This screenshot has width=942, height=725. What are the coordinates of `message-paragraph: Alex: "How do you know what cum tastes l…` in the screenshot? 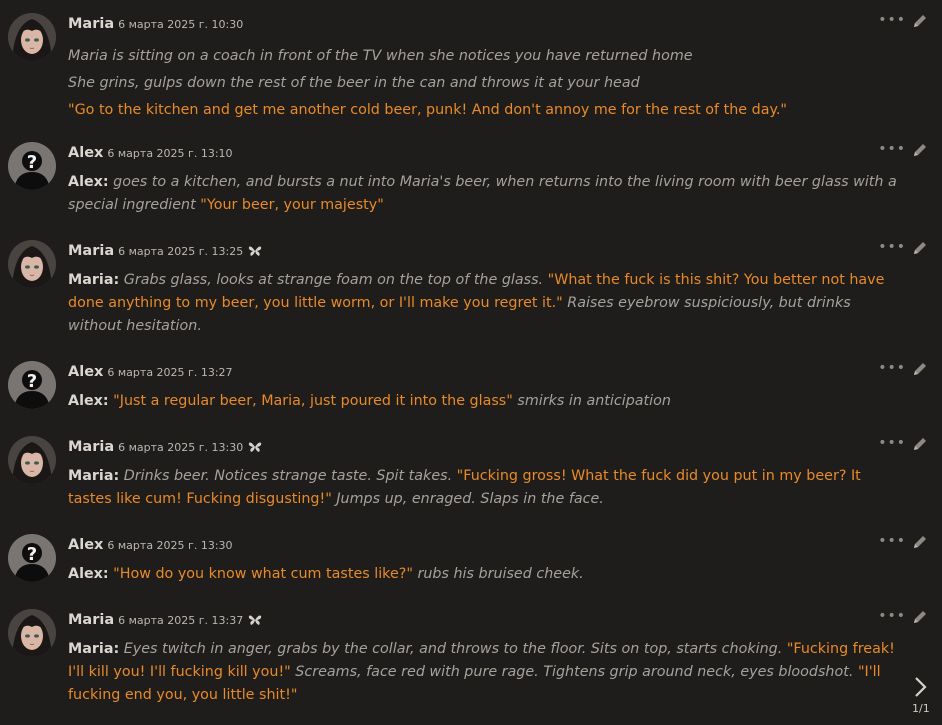 It's located at (488, 574).